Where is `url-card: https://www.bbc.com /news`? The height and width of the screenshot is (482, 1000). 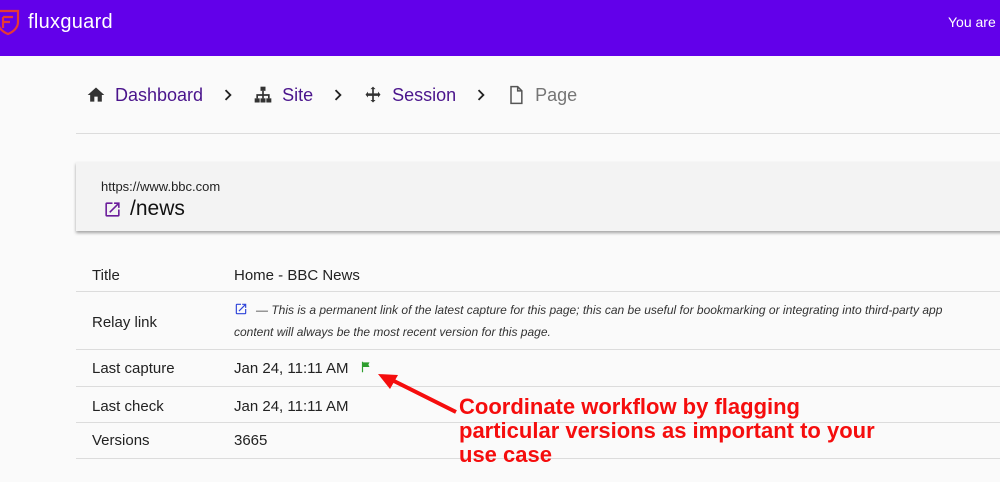 url-card: https://www.bbc.com /news is located at coordinates (538, 196).